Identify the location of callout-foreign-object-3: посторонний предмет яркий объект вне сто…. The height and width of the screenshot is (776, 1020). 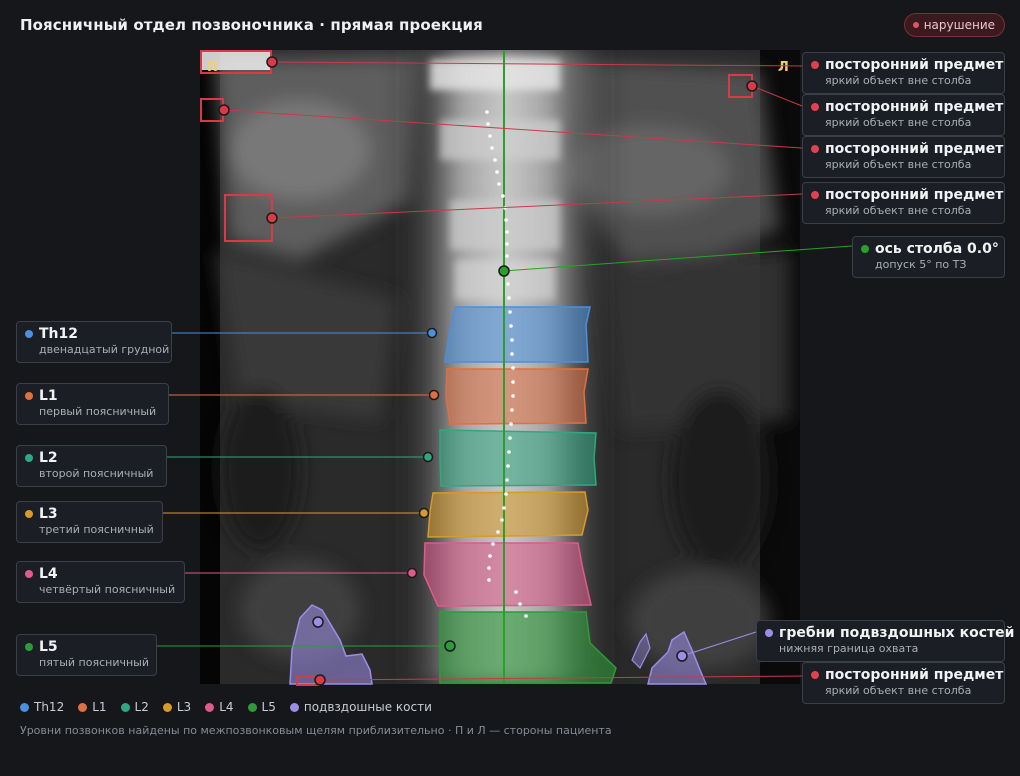
(903, 157).